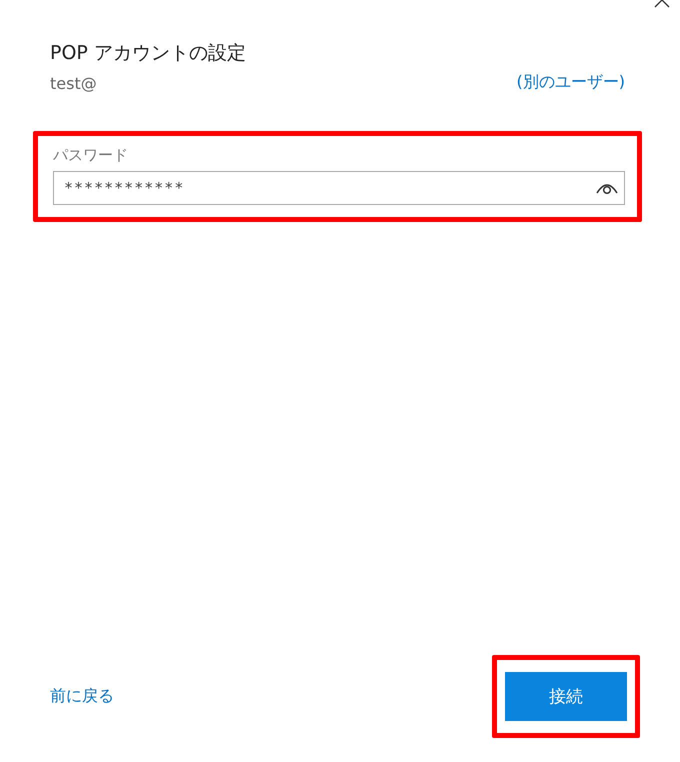 This screenshot has width=680, height=762. I want to click on password-label: パスワード, so click(91, 155).